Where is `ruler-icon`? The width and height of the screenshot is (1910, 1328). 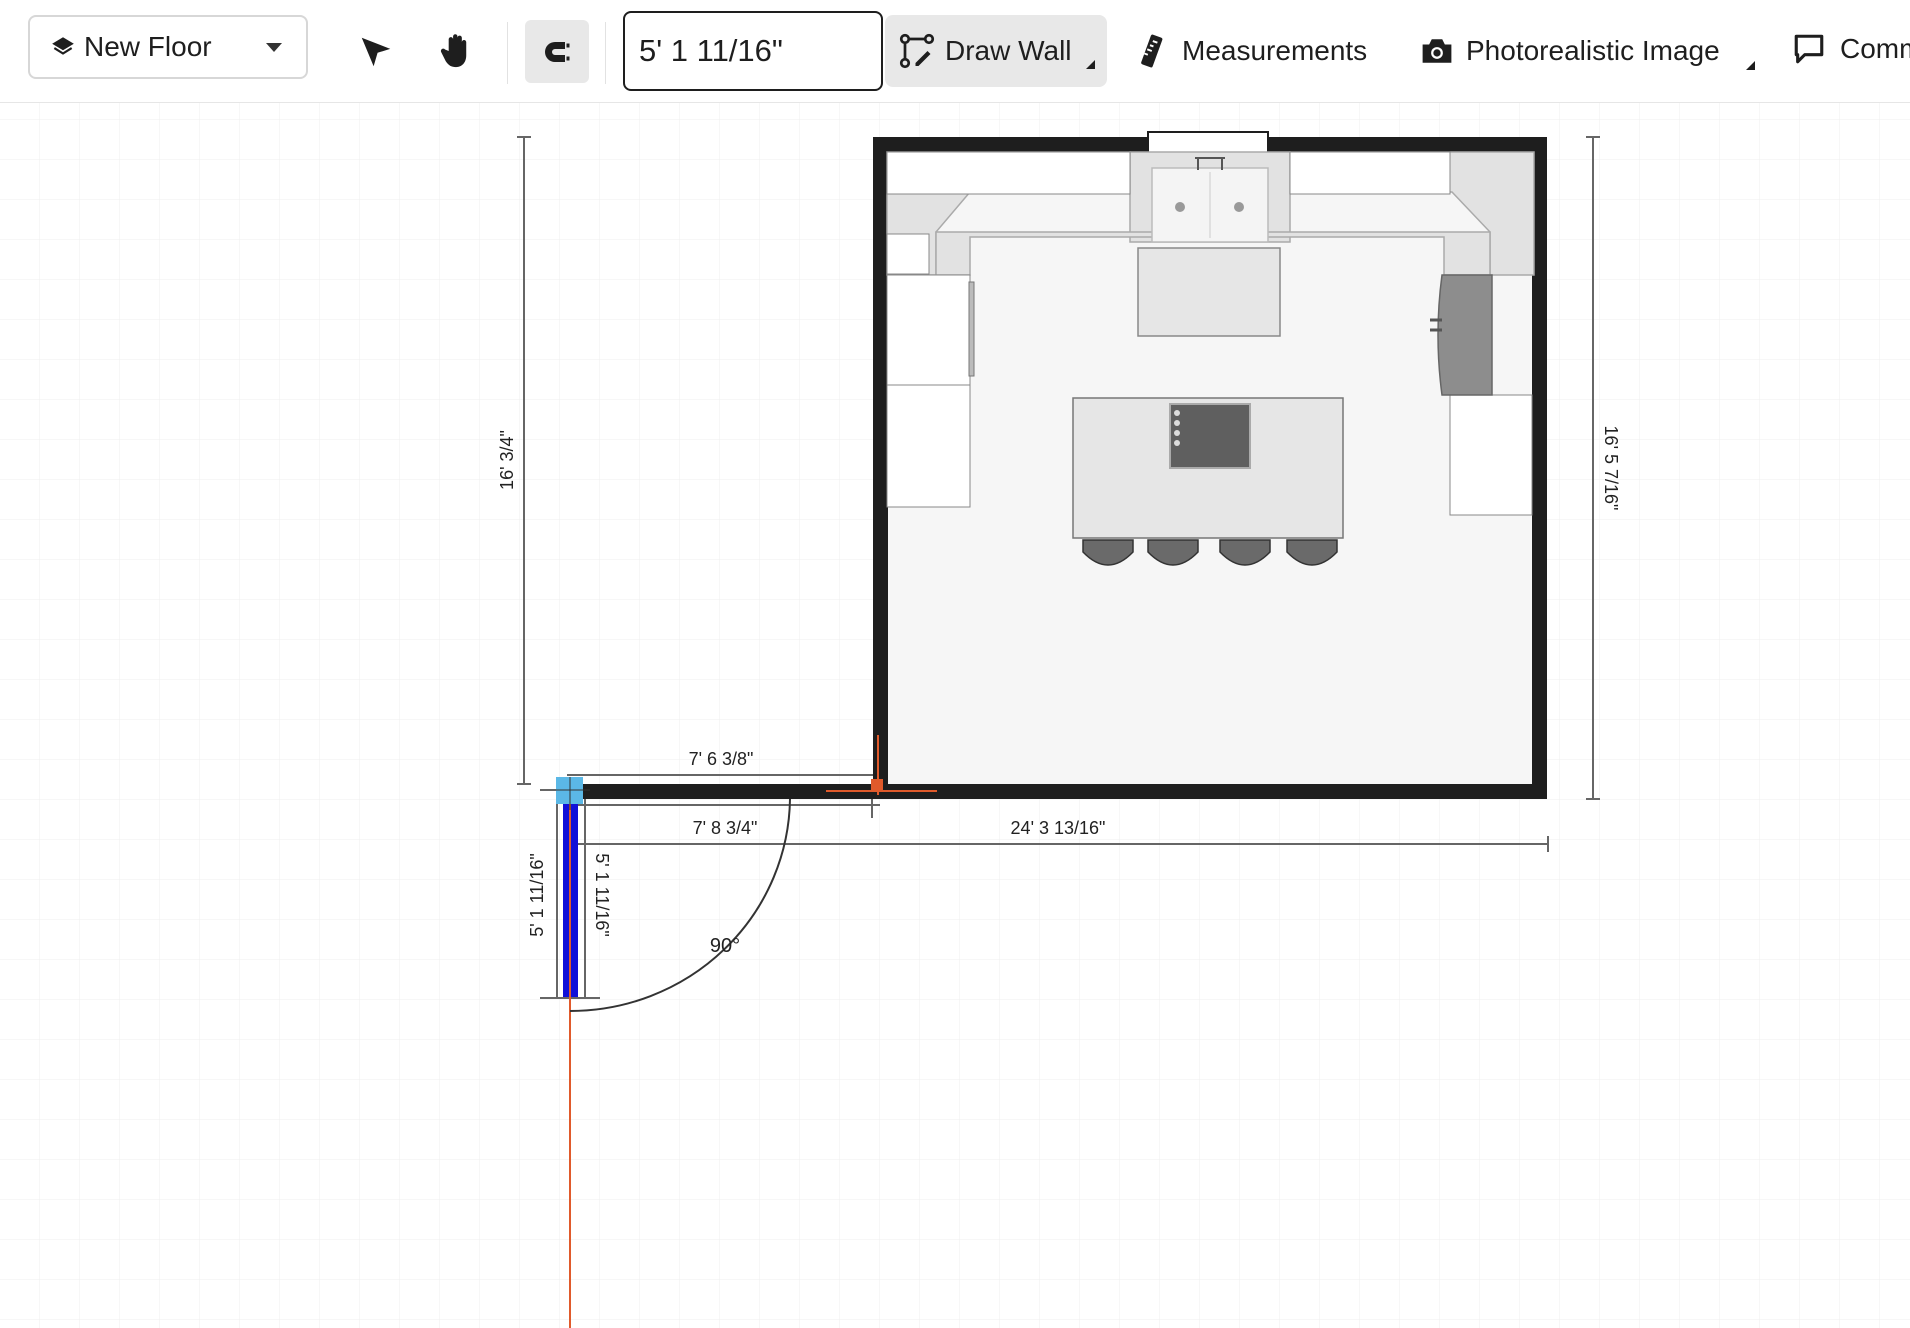
ruler-icon is located at coordinates (1152, 51).